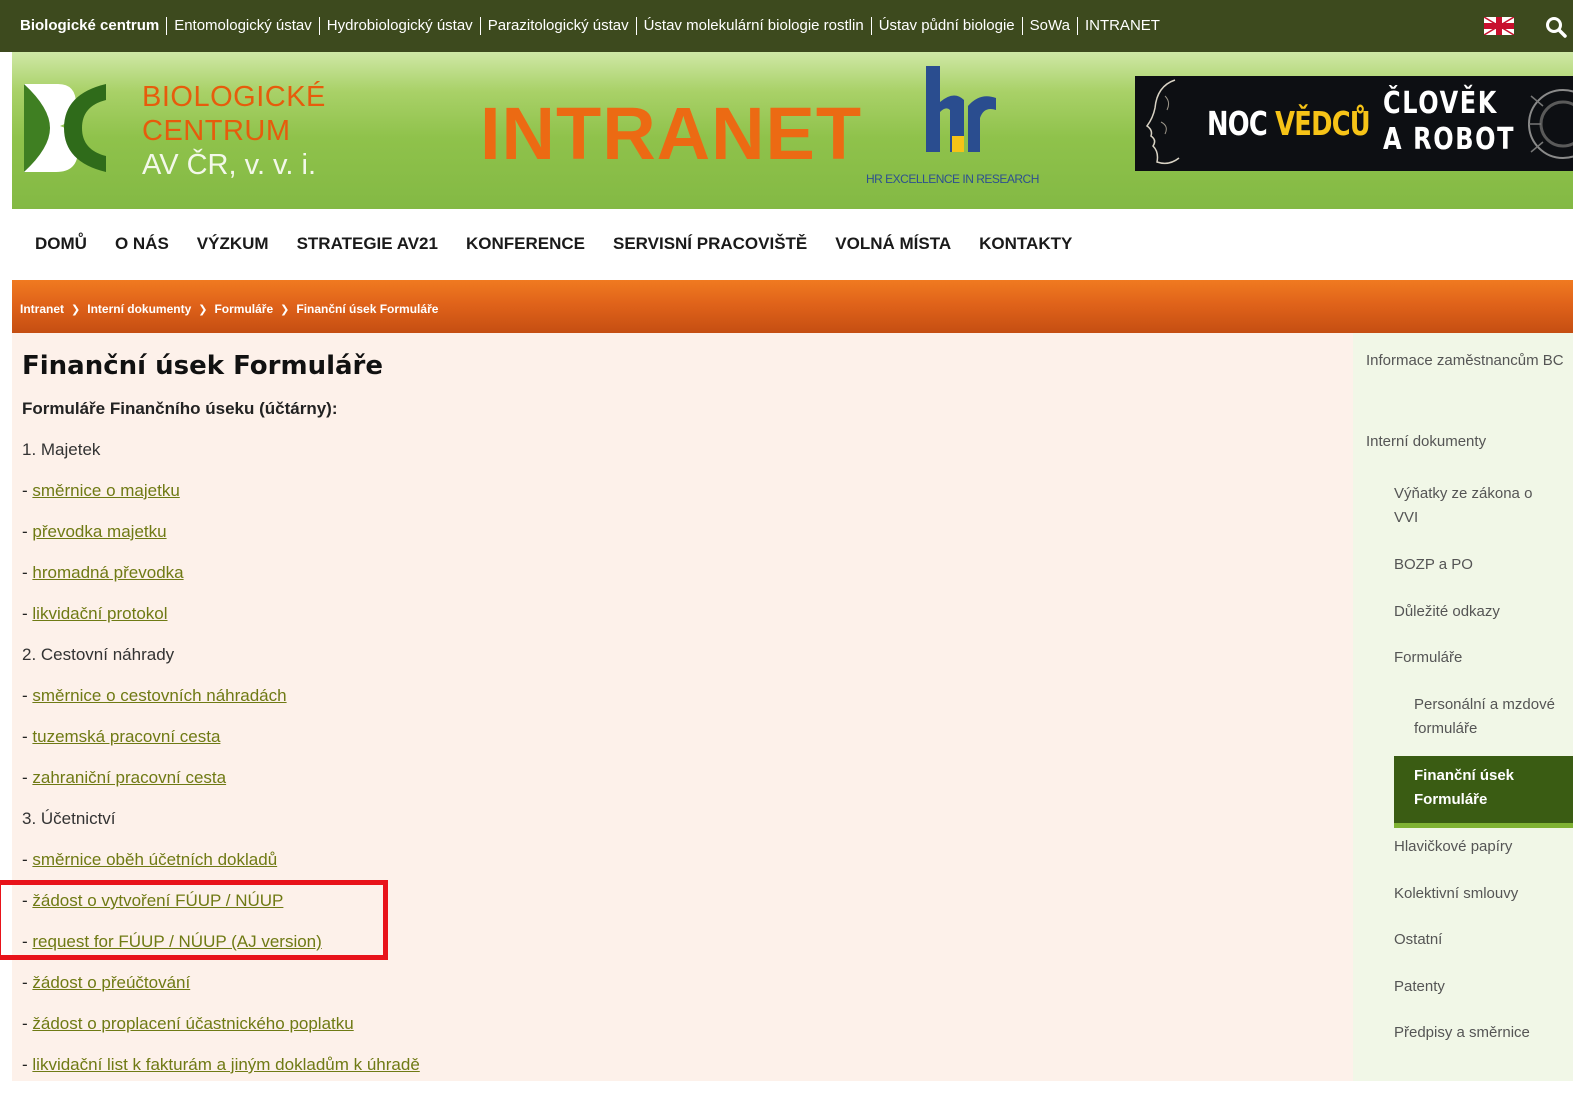  I want to click on form-link: tuzemská pracovní cesta, so click(126, 736).